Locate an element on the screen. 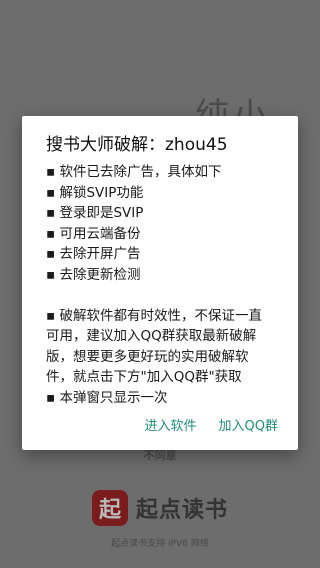  brand: 起 起点读书 is located at coordinates (160, 508).